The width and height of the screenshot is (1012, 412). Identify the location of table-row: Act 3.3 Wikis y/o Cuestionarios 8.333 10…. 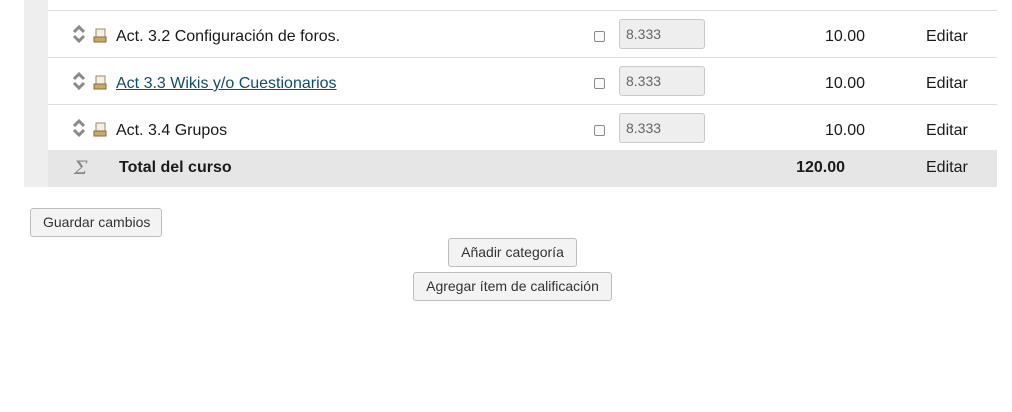
(522, 80).